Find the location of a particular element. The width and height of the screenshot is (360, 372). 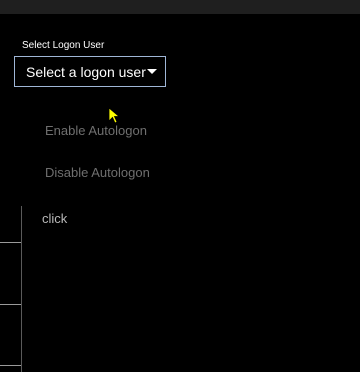

logon-user-label: Select Logon User is located at coordinates (63, 45).